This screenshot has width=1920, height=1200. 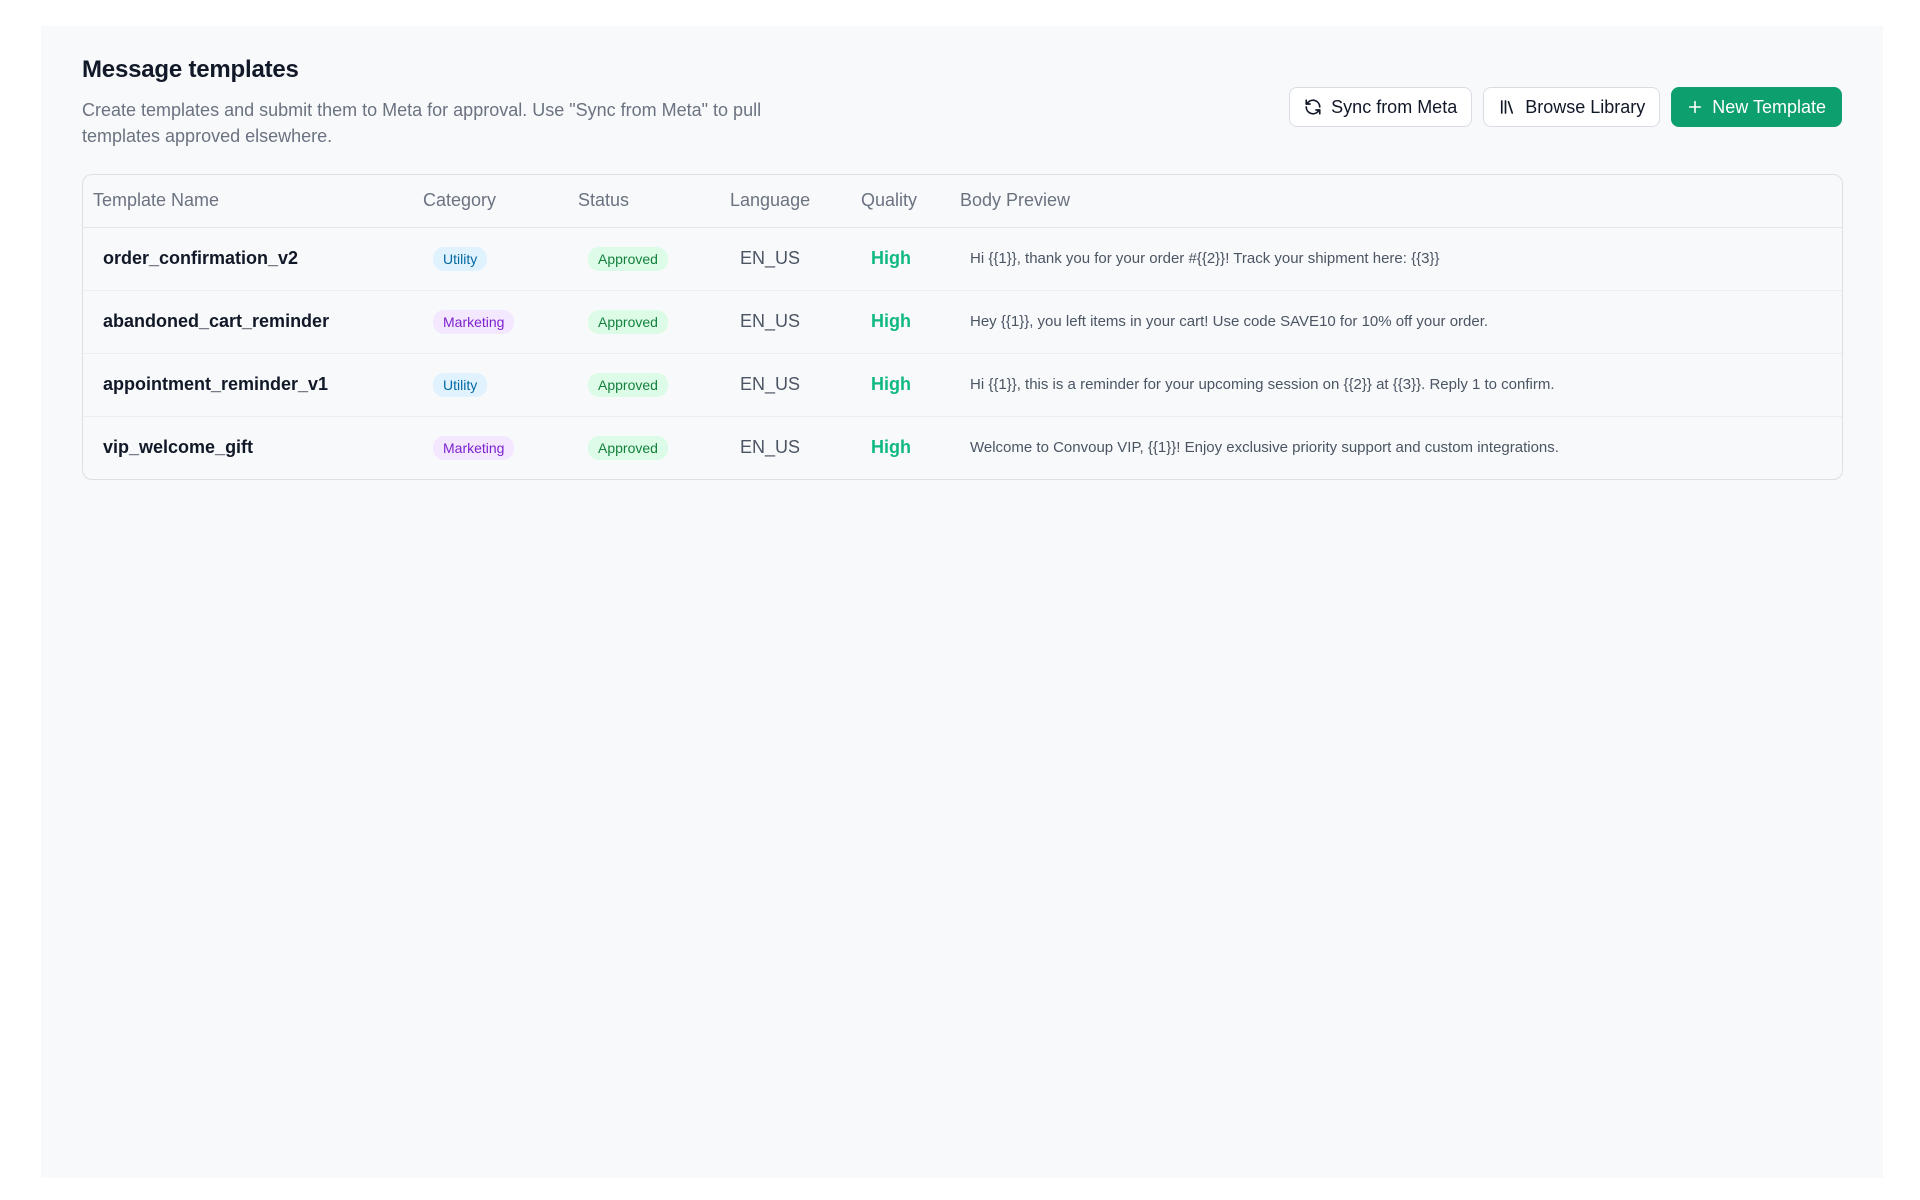 What do you see at coordinates (604, 200) in the screenshot?
I see `column-header-status: Status` at bounding box center [604, 200].